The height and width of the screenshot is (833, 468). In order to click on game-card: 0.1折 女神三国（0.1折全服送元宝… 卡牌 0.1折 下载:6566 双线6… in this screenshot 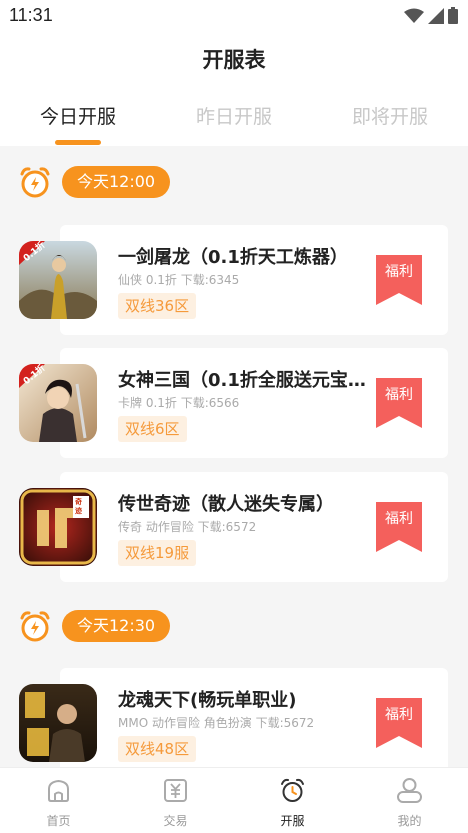, I will do `click(233, 403)`.